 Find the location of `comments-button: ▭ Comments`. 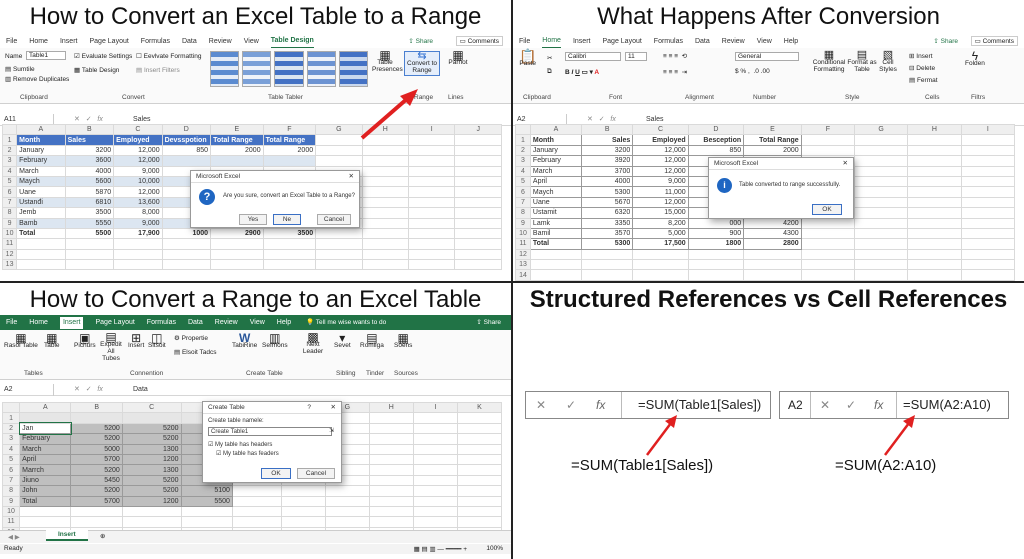

comments-button: ▭ Comments is located at coordinates (994, 41).